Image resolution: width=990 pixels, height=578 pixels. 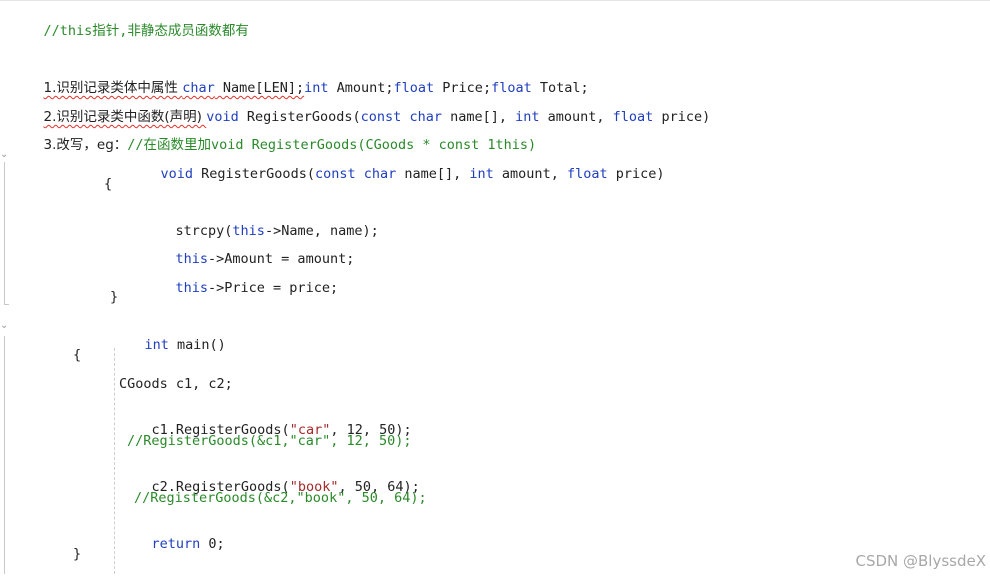 What do you see at coordinates (269, 477) in the screenshot?
I see `call2-line: c2.RegisterGoods("book", 50, 64);` at bounding box center [269, 477].